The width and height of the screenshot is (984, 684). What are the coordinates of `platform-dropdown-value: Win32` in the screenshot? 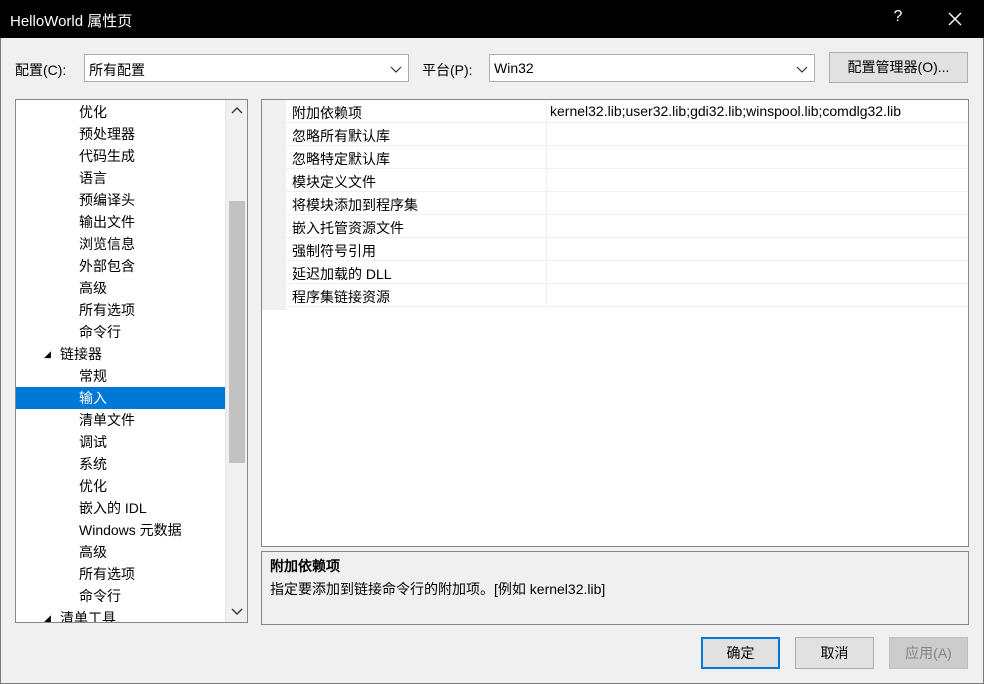 It's located at (514, 68).